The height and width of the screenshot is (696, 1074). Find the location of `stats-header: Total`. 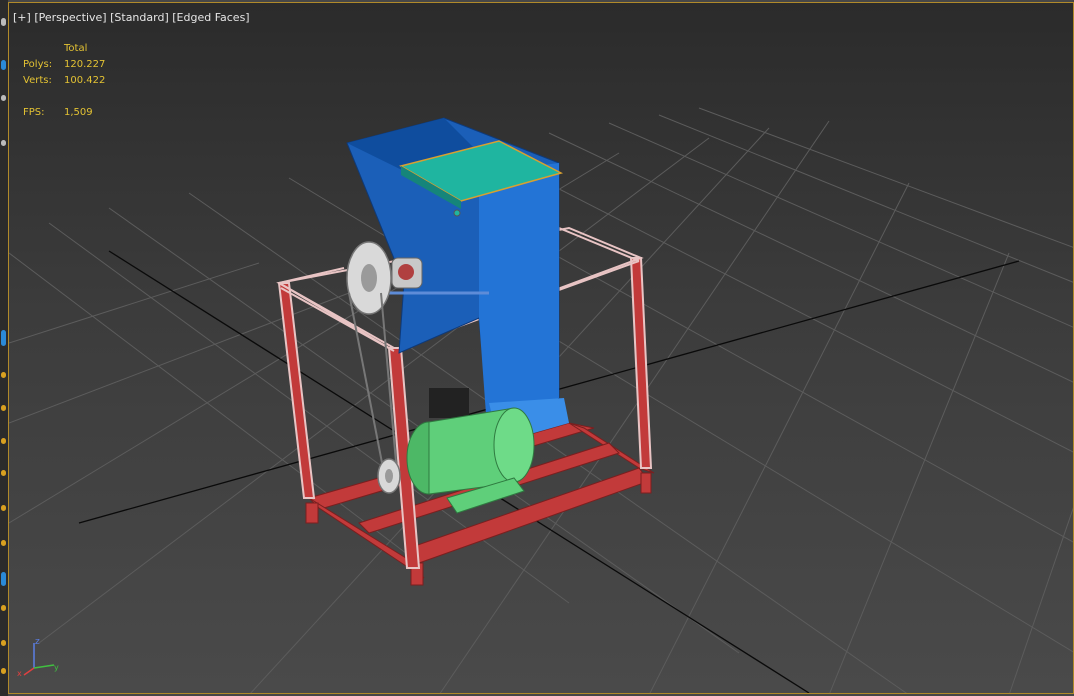

stats-header: Total is located at coordinates (76, 48).